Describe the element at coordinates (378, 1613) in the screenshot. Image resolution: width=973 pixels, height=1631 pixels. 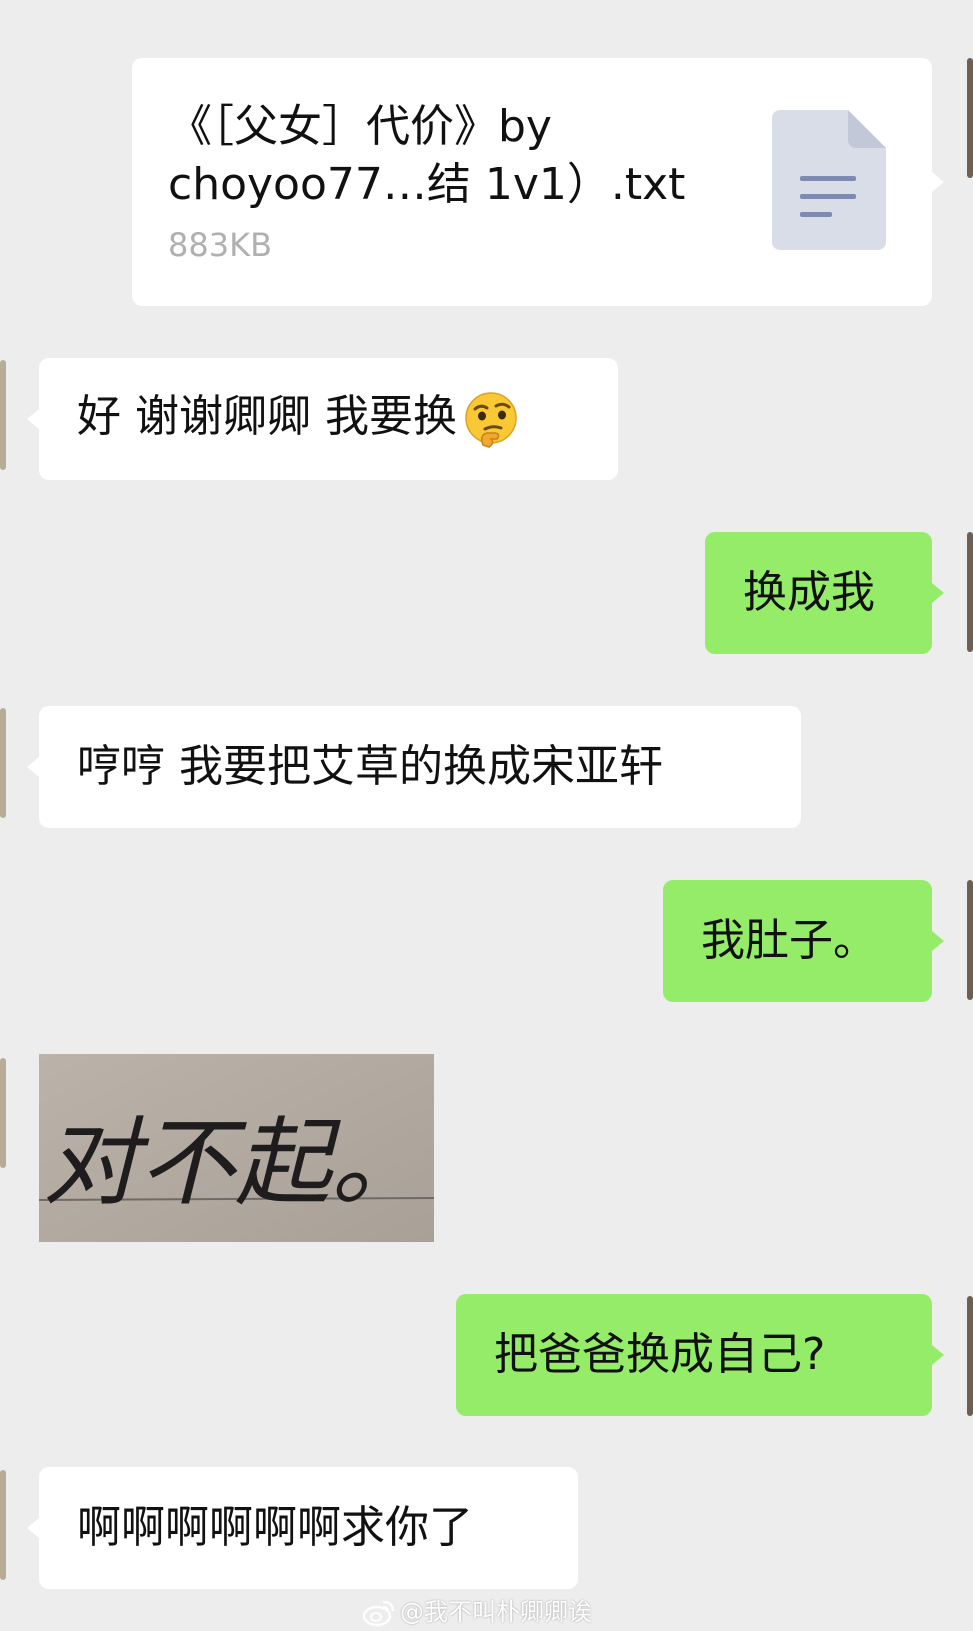
I see `weibo-logo-icon` at that location.